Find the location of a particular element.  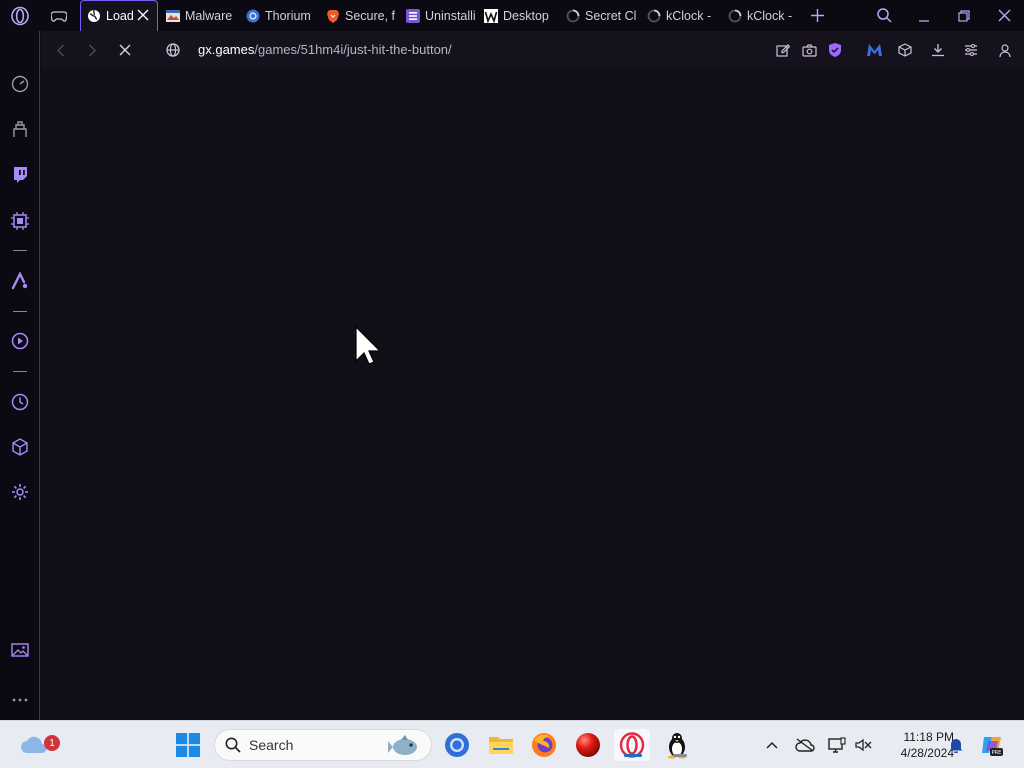

search-tabs-icon is located at coordinates (884, 15).